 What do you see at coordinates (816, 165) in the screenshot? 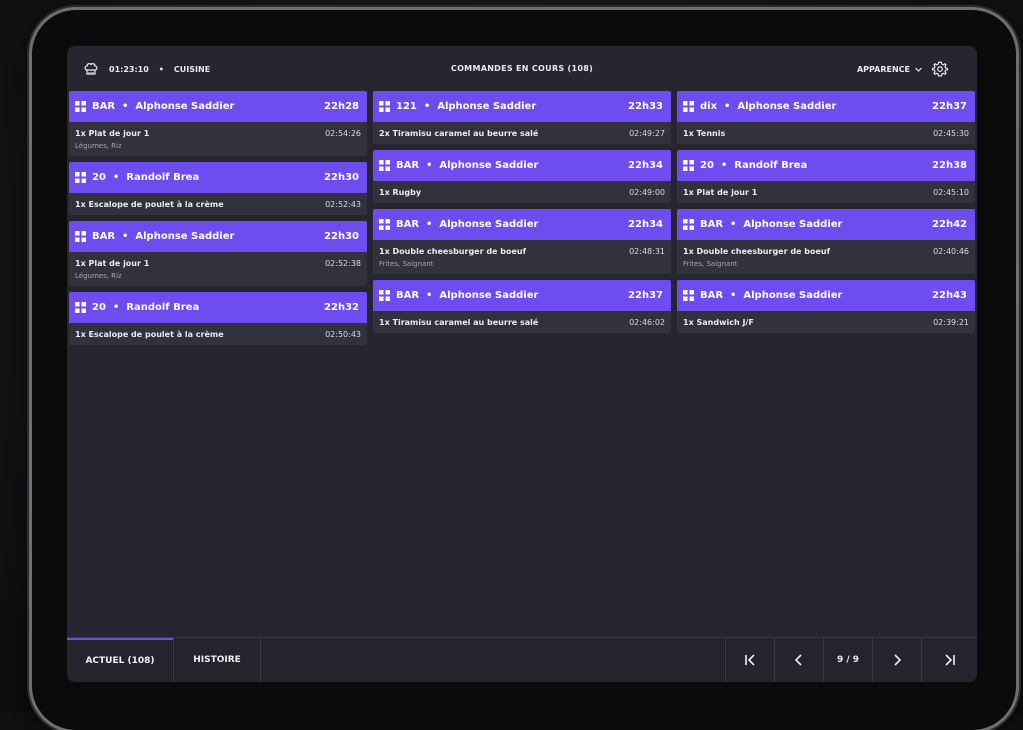
I see `order-title: 20 • Randolf Brea` at bounding box center [816, 165].